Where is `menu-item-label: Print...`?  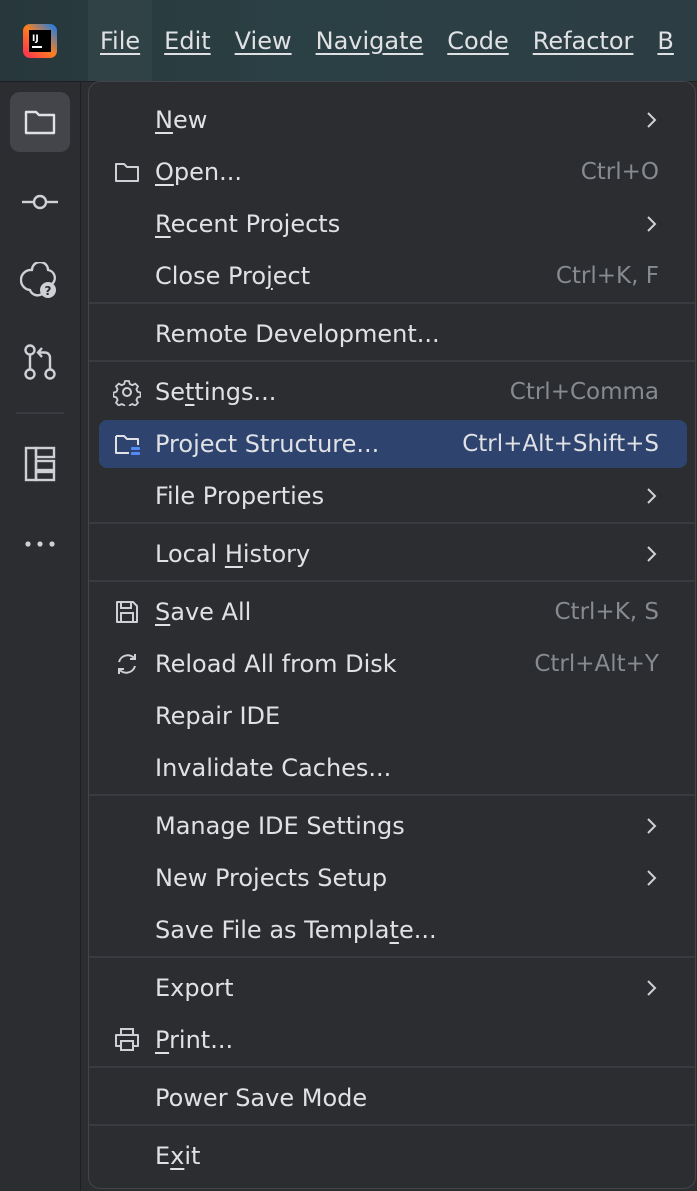 menu-item-label: Print... is located at coordinates (194, 1040).